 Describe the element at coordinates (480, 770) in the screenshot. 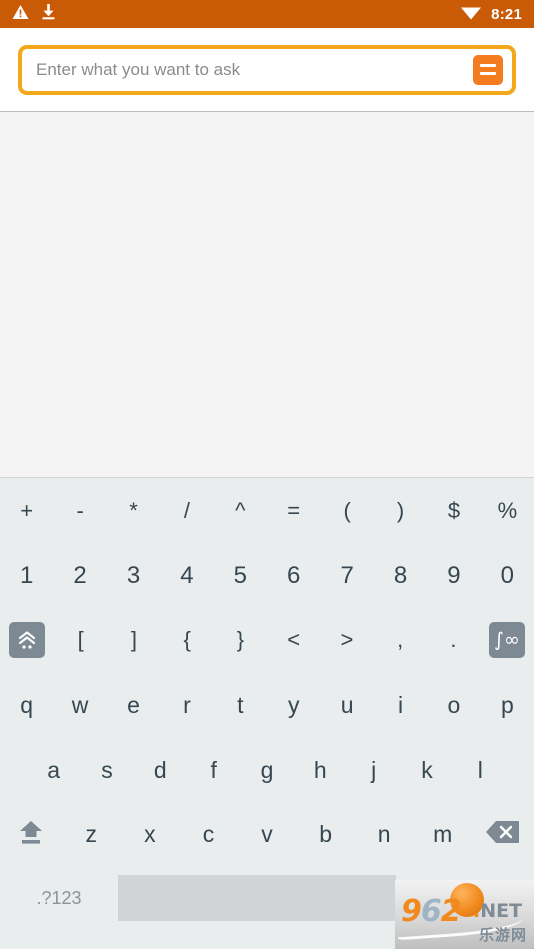

I see `key-l: l` at that location.